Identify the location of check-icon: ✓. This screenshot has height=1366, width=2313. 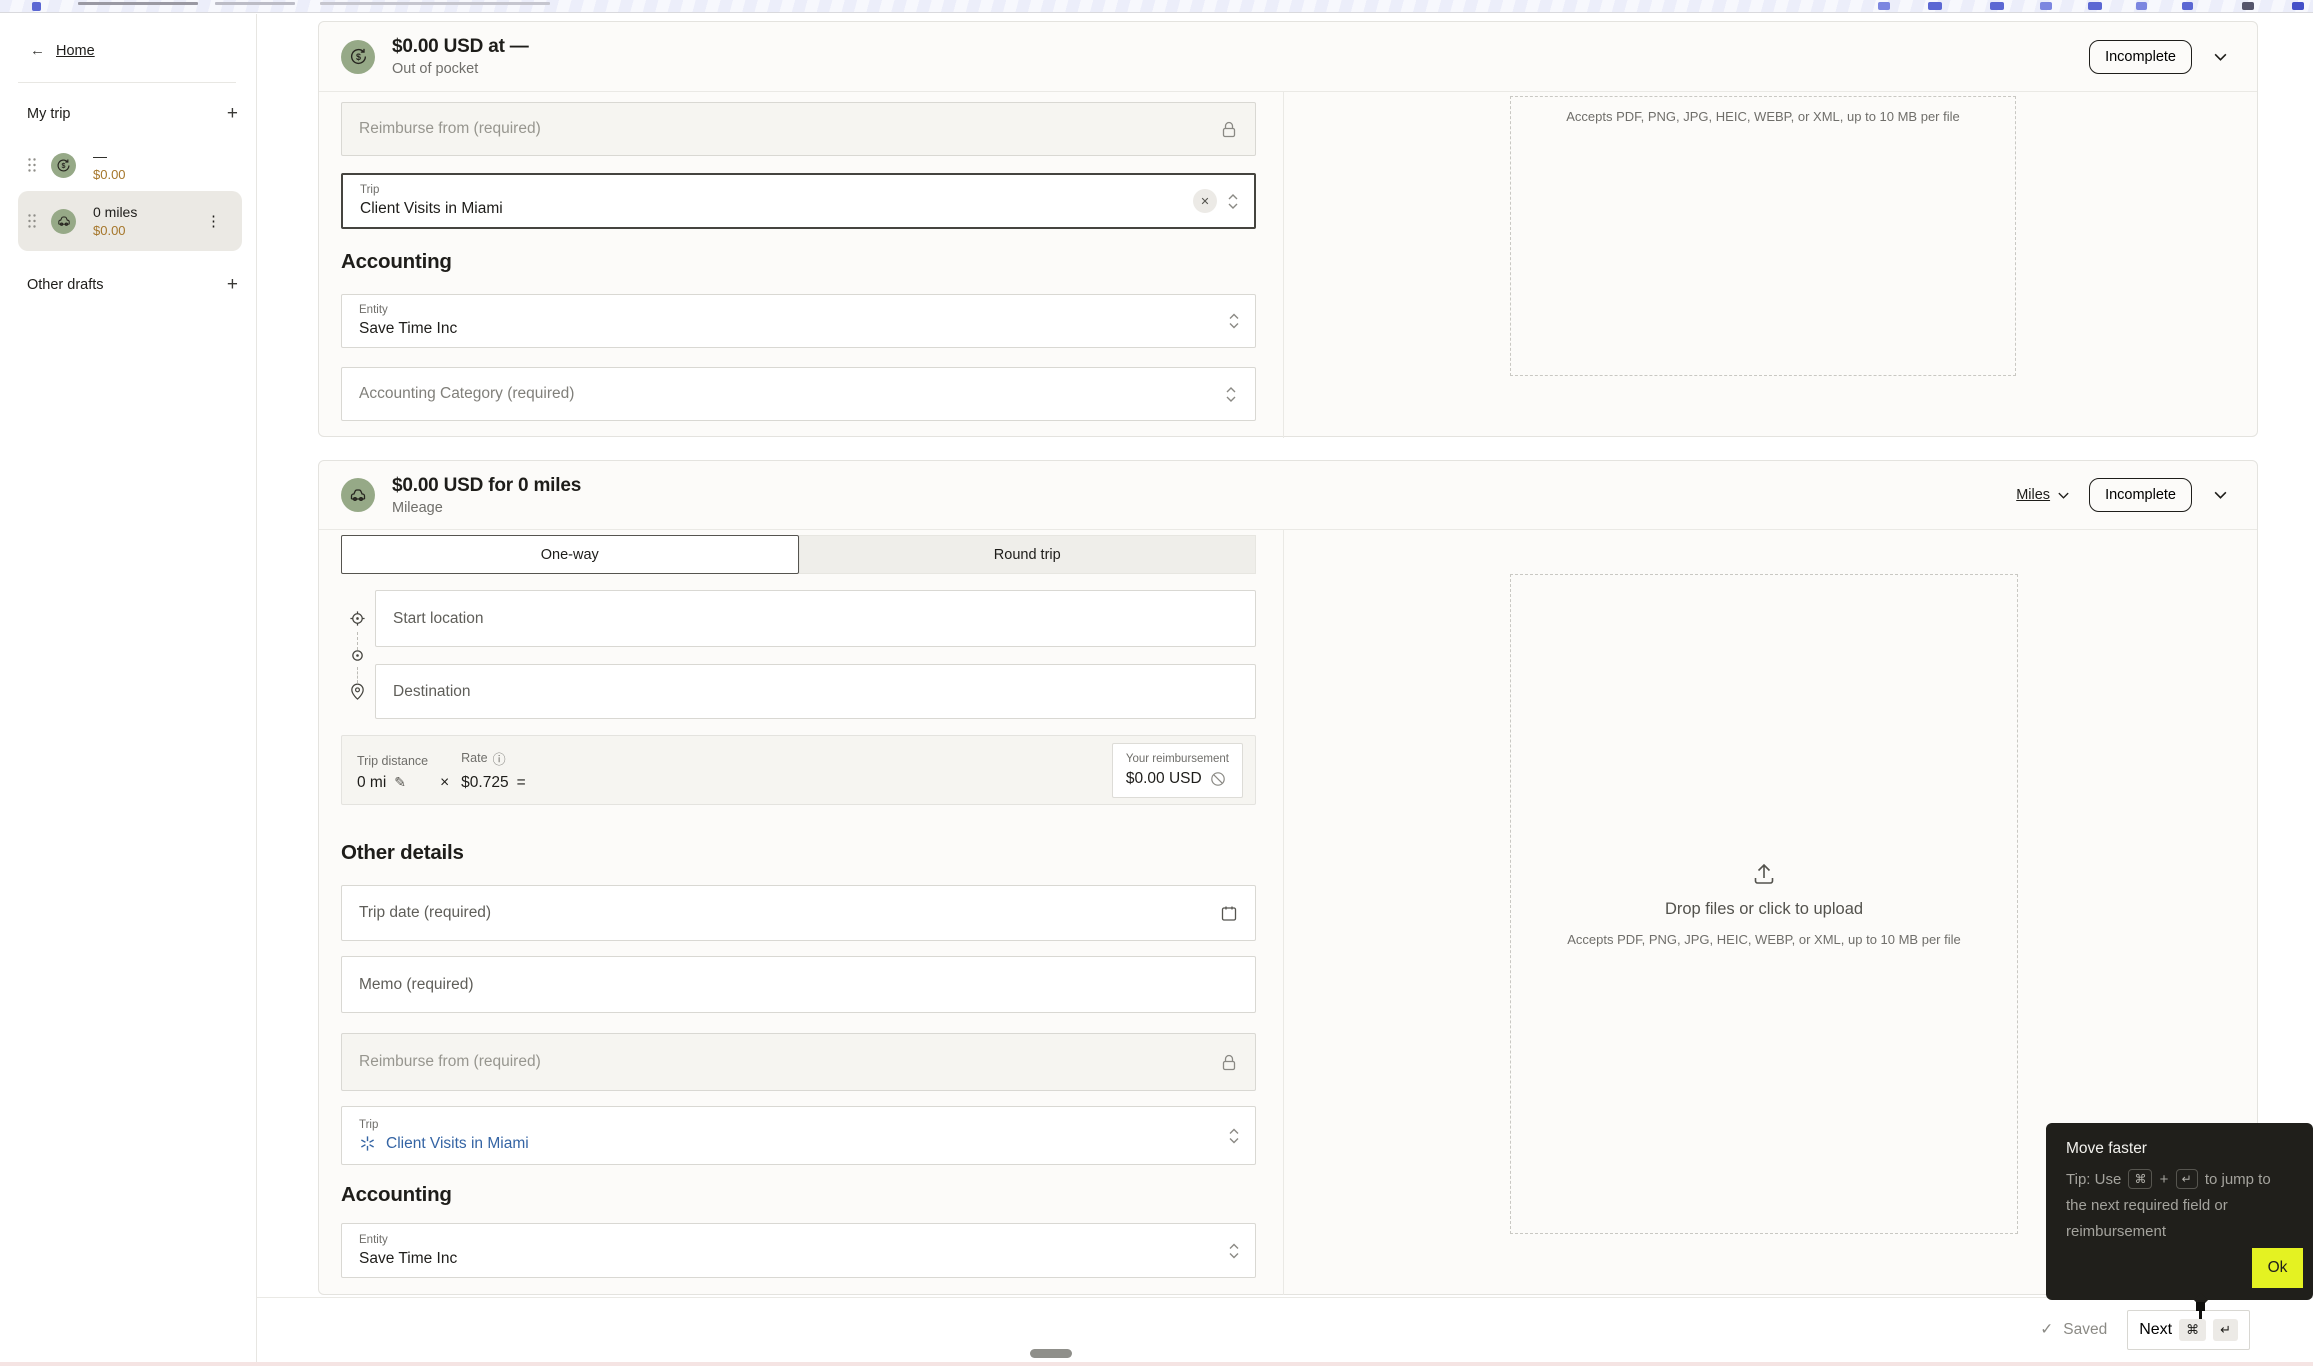
(2047, 1329).